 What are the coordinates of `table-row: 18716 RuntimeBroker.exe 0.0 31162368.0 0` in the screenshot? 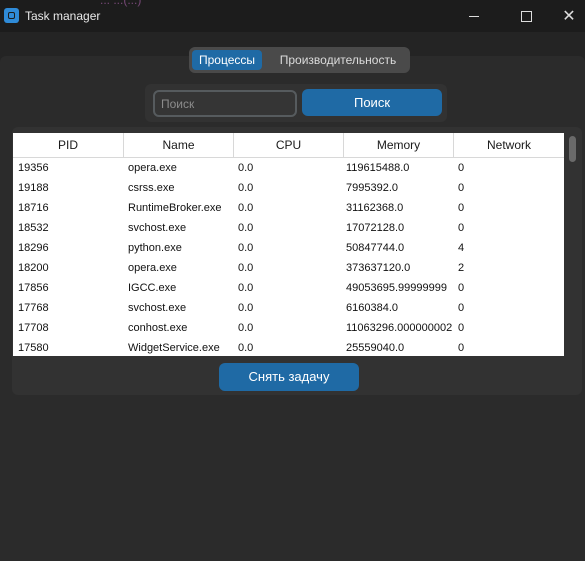 It's located at (288, 208).